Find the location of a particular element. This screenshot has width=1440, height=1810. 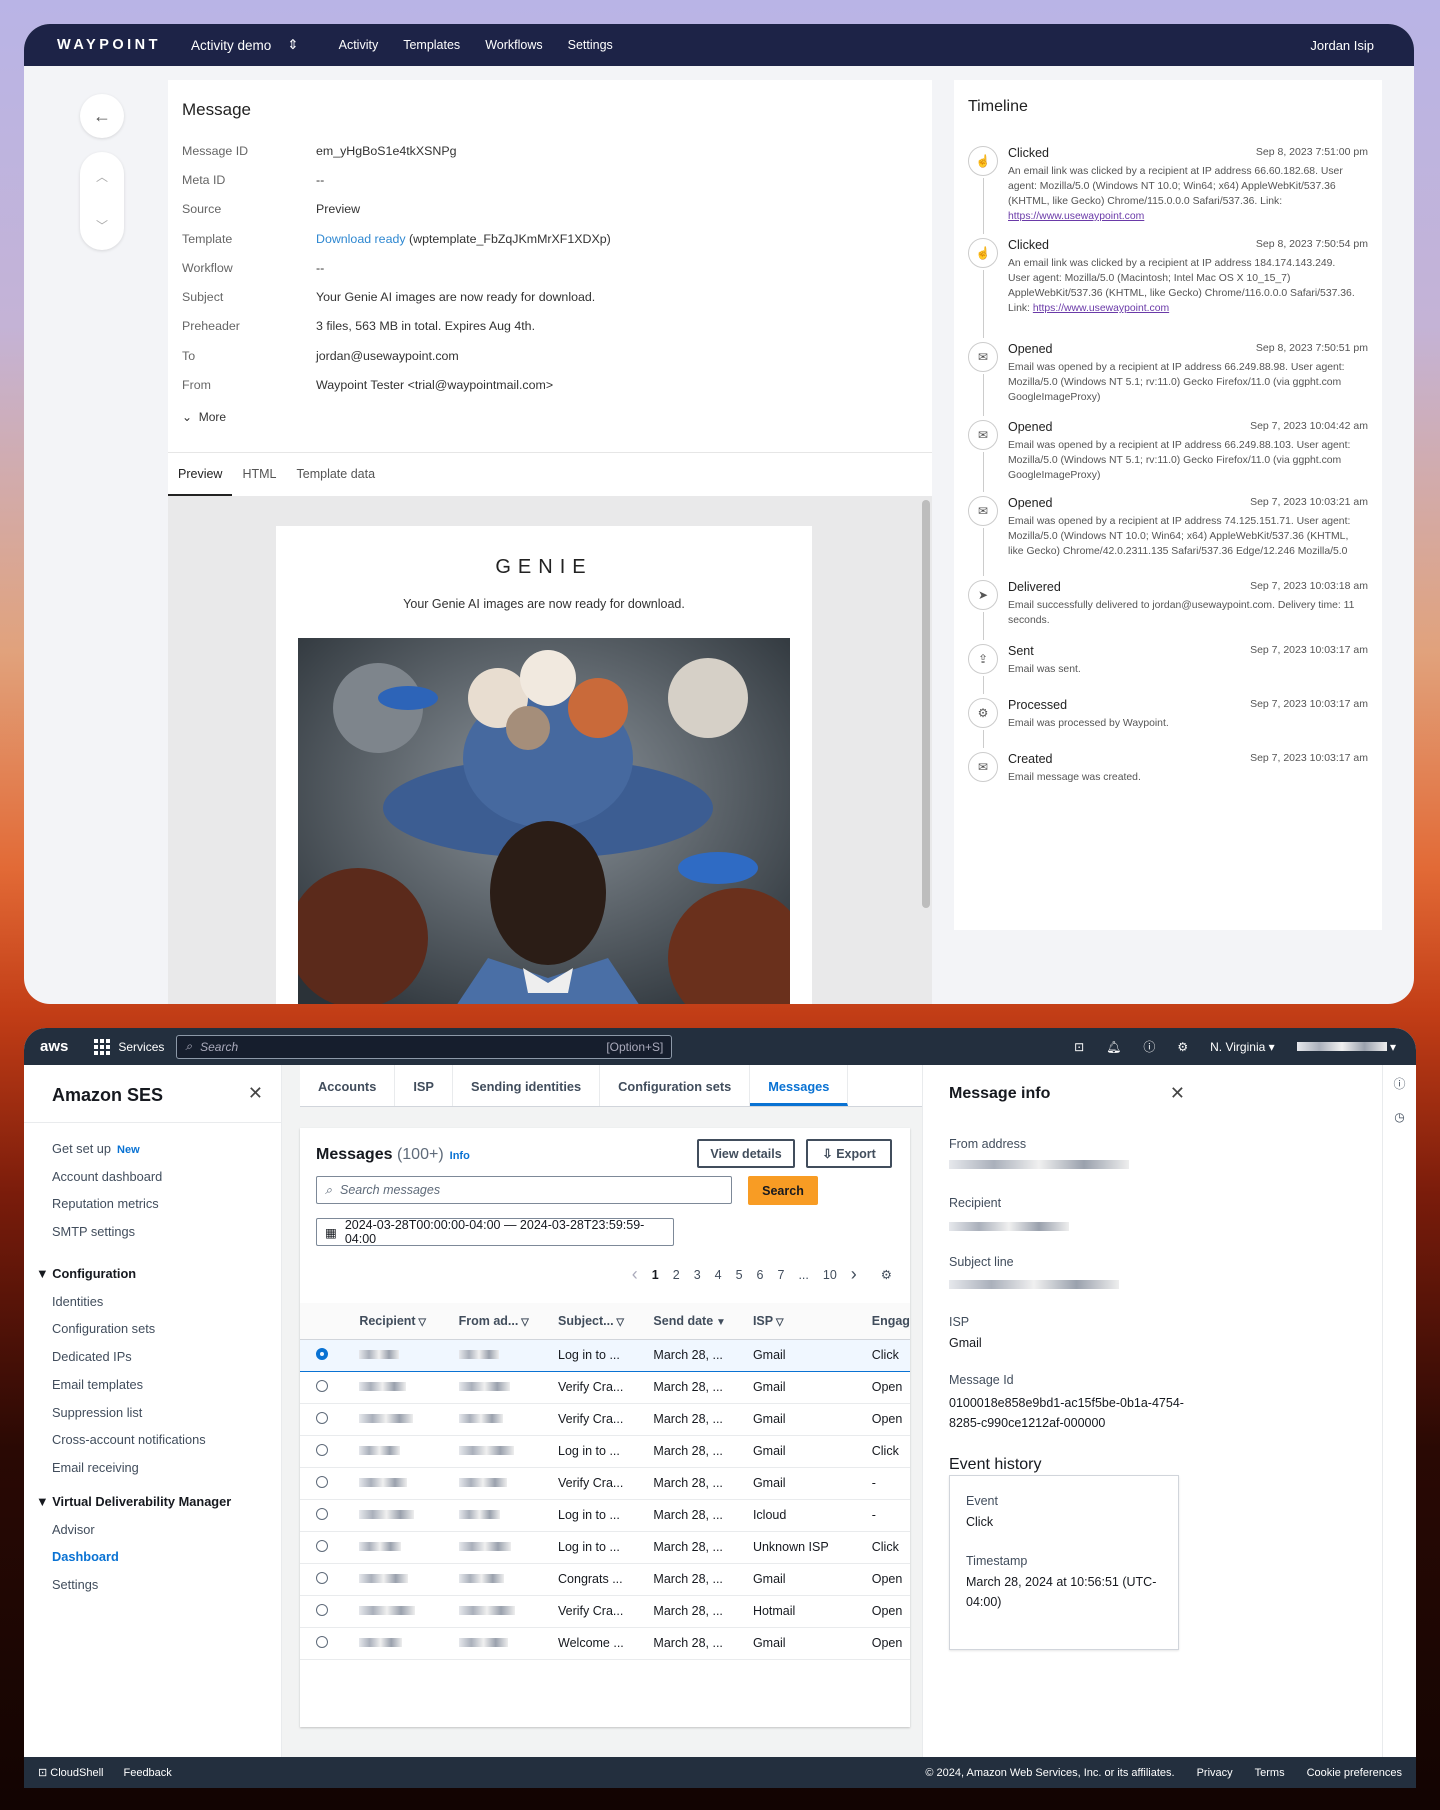

tab-preview: Preview is located at coordinates (200, 474).